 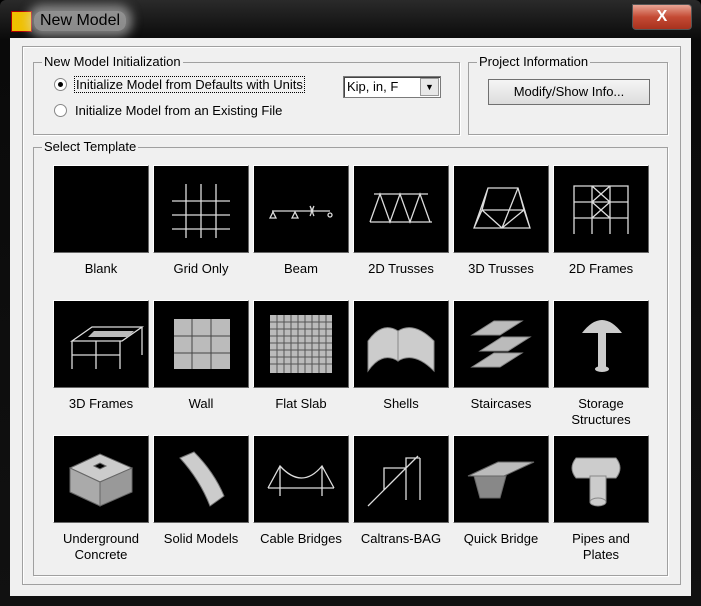 What do you see at coordinates (429, 87) in the screenshot?
I see `chevron-down-icon: ▼` at bounding box center [429, 87].